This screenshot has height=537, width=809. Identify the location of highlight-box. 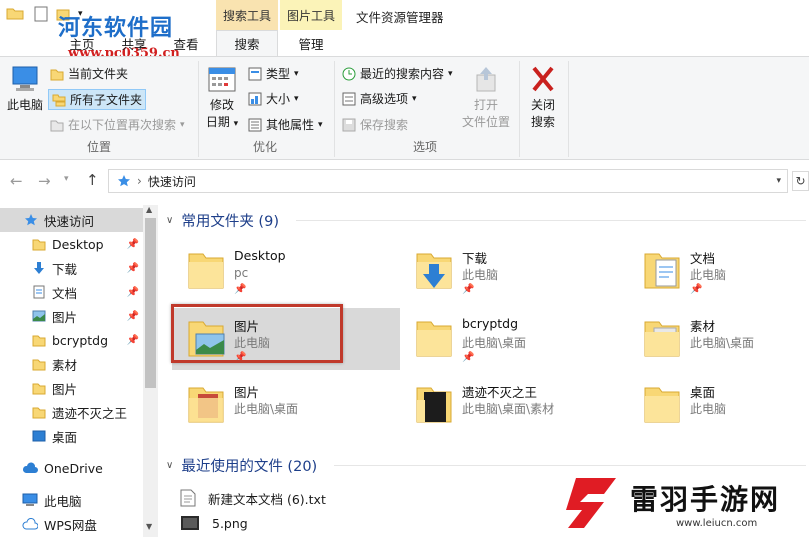
(257, 333).